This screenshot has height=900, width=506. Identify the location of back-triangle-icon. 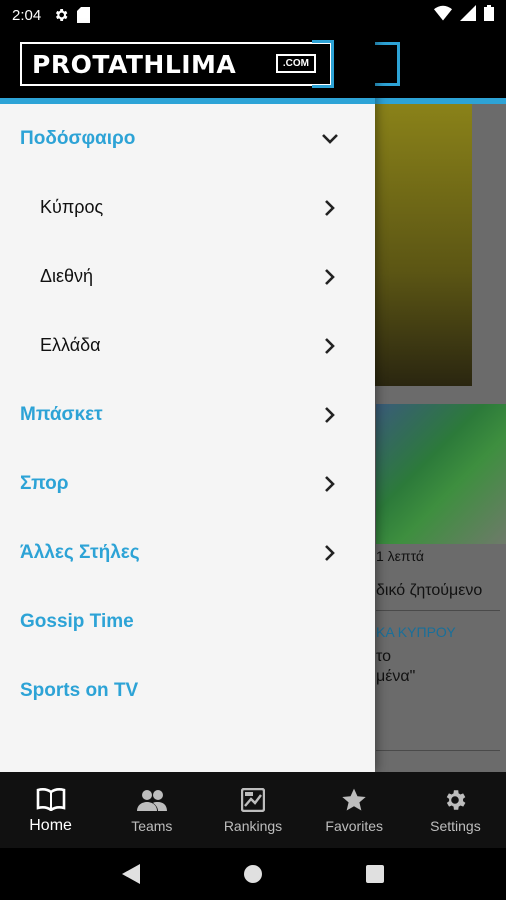
(131, 874).